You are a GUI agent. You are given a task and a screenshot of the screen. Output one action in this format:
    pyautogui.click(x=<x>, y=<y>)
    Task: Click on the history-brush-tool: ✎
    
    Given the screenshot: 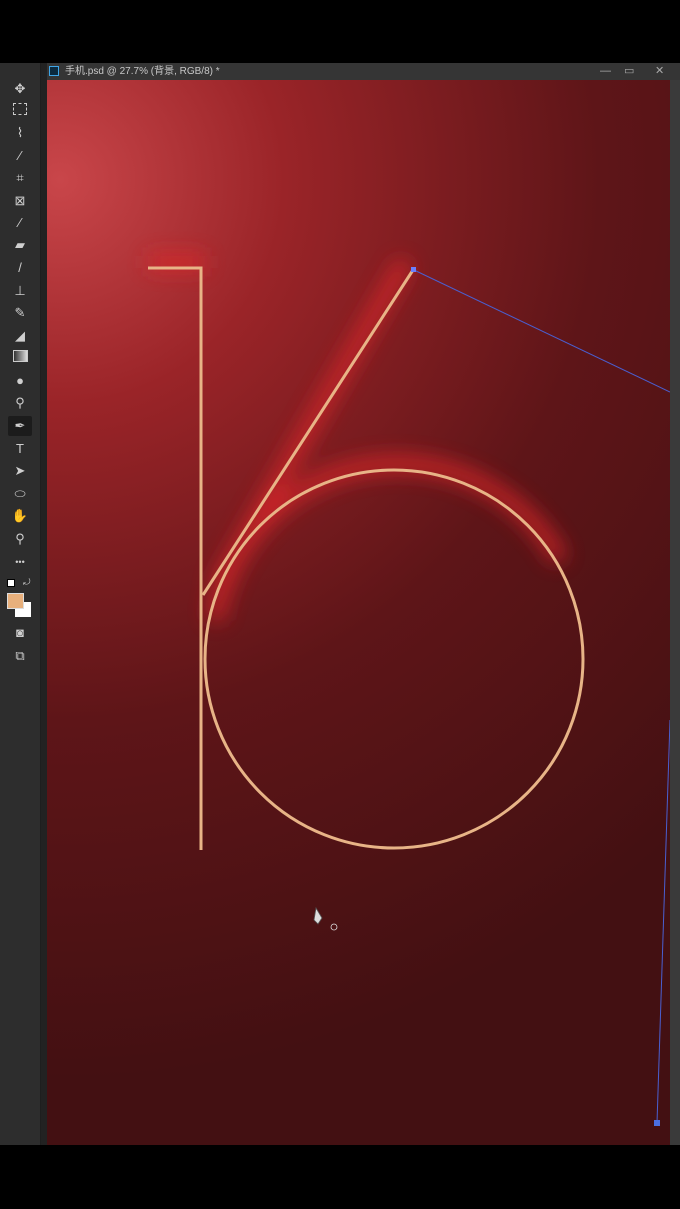 What is the action you would take?
    pyautogui.click(x=20, y=313)
    